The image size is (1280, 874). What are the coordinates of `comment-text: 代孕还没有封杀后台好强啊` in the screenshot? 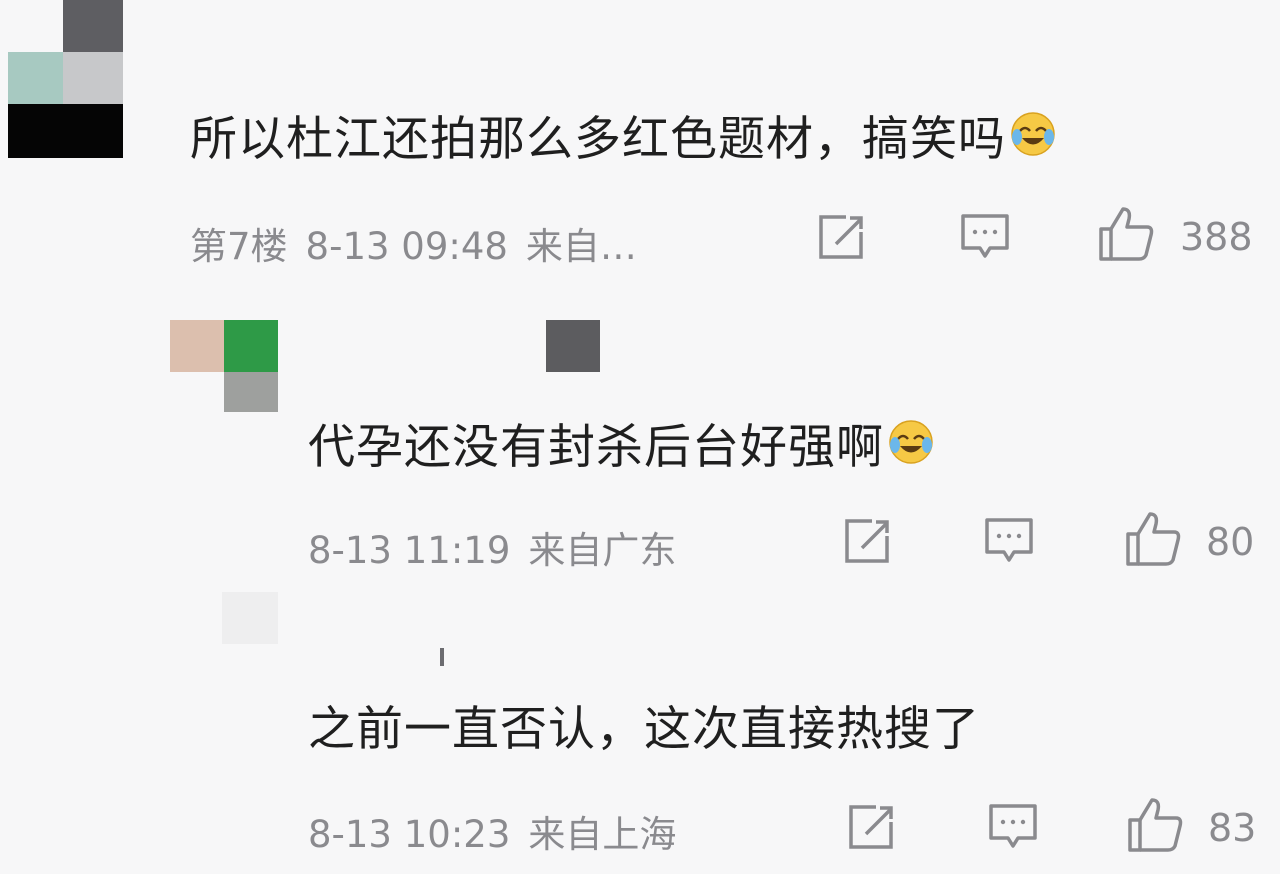 It's located at (621, 442).